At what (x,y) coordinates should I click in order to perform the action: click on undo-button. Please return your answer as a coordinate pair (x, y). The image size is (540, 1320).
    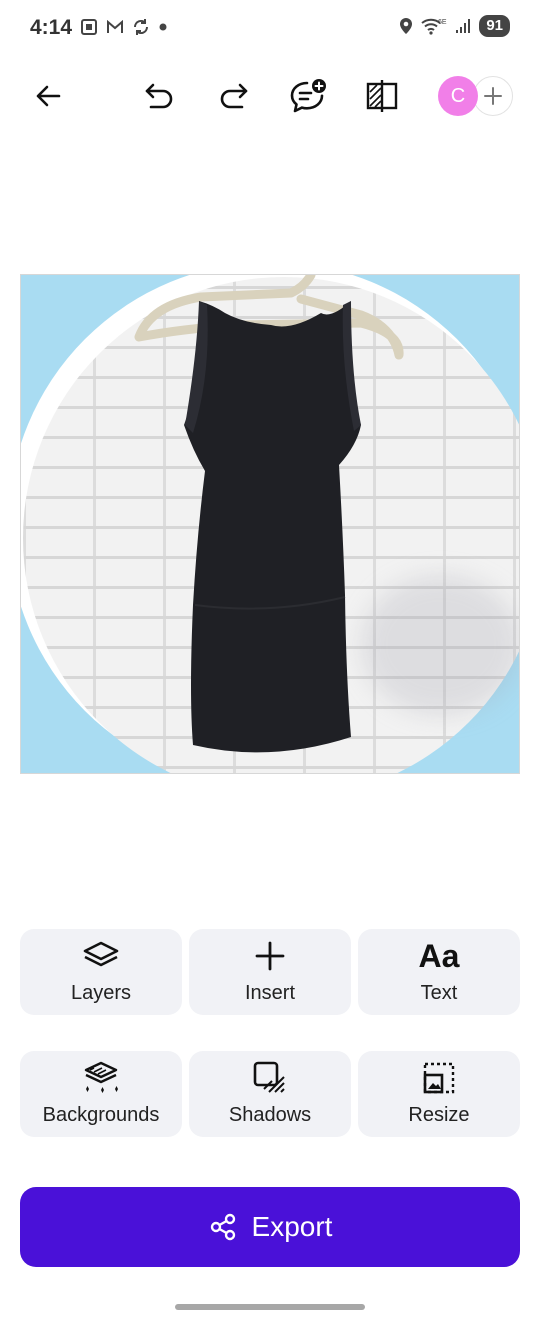
    Looking at the image, I should click on (160, 96).